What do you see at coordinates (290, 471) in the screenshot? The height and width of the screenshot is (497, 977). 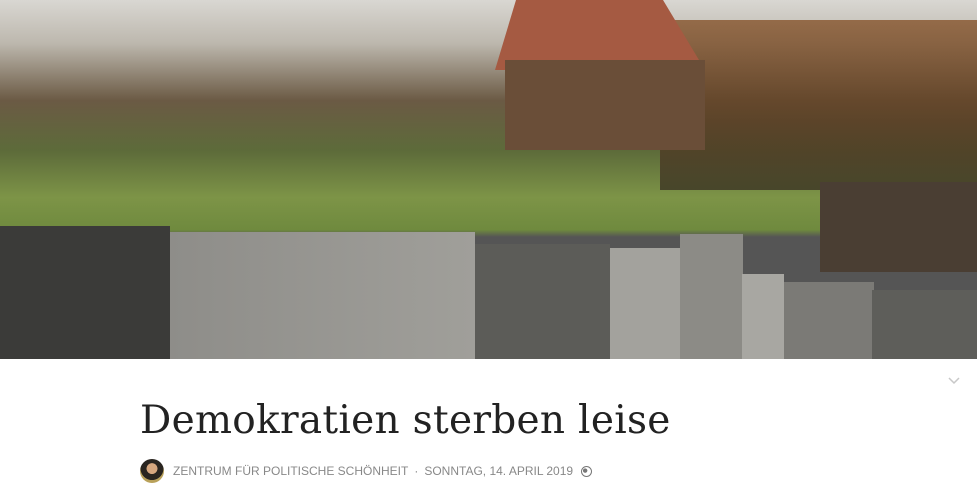 I see `author-link: Zentrum für politische Schönheit` at bounding box center [290, 471].